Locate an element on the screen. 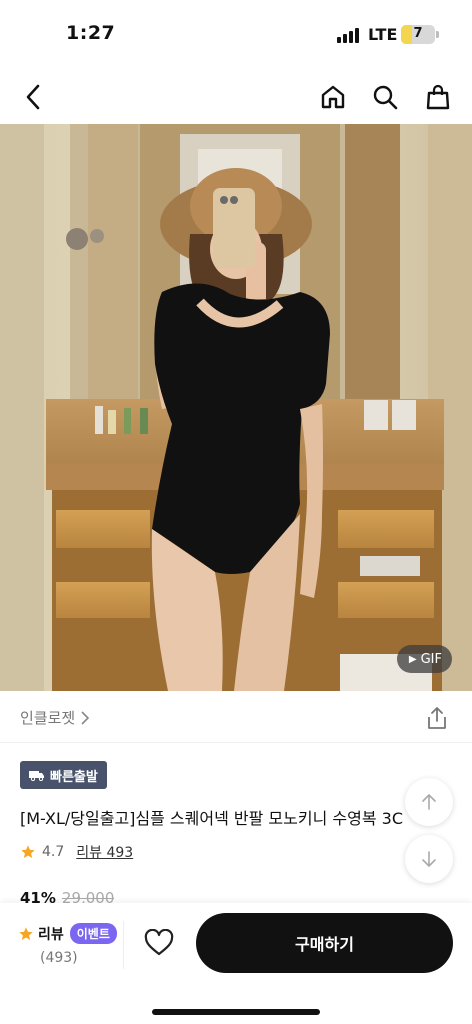  cart-button is located at coordinates (438, 97).